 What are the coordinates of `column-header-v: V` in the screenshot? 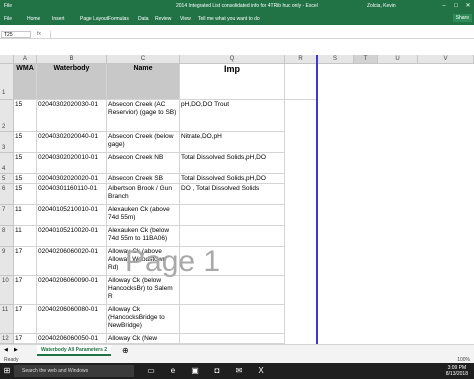 It's located at (446, 59).